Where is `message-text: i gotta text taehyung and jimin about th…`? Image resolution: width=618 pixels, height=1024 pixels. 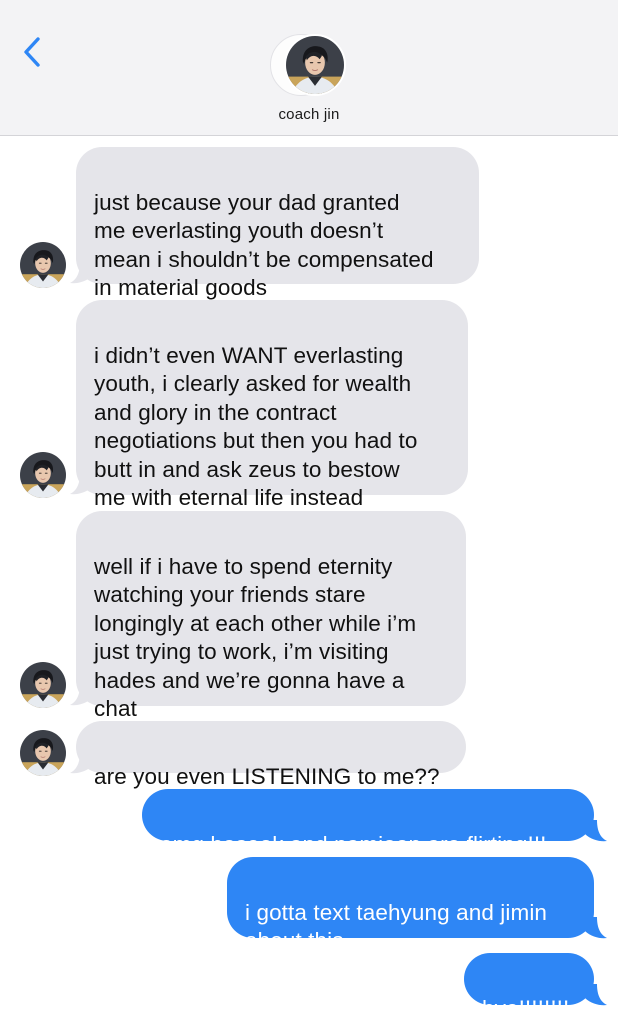 message-text: i gotta text taehyung and jimin about th… is located at coordinates (396, 926).